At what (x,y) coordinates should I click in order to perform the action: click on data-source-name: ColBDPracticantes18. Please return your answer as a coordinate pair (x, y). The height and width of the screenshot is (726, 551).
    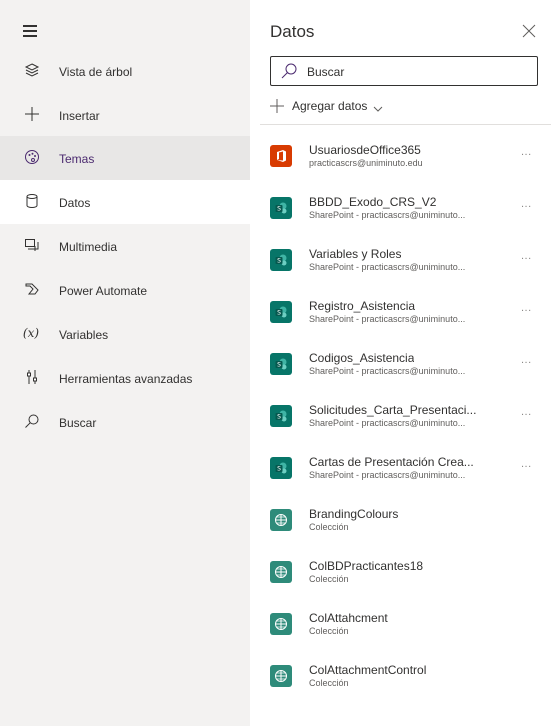
    Looking at the image, I should click on (366, 566).